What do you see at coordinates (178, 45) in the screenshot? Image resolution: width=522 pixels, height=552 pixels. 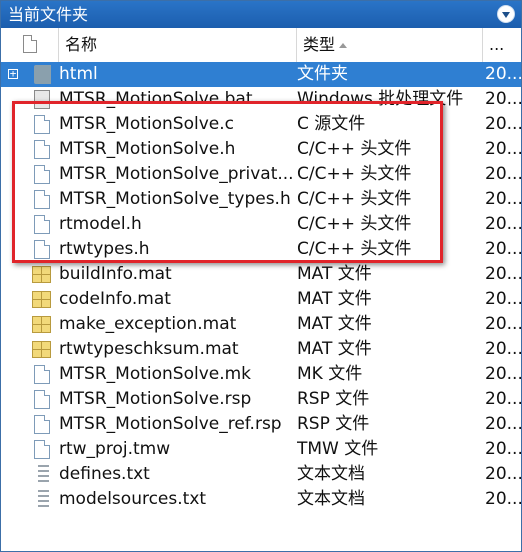 I see `column-header-name: 名称` at bounding box center [178, 45].